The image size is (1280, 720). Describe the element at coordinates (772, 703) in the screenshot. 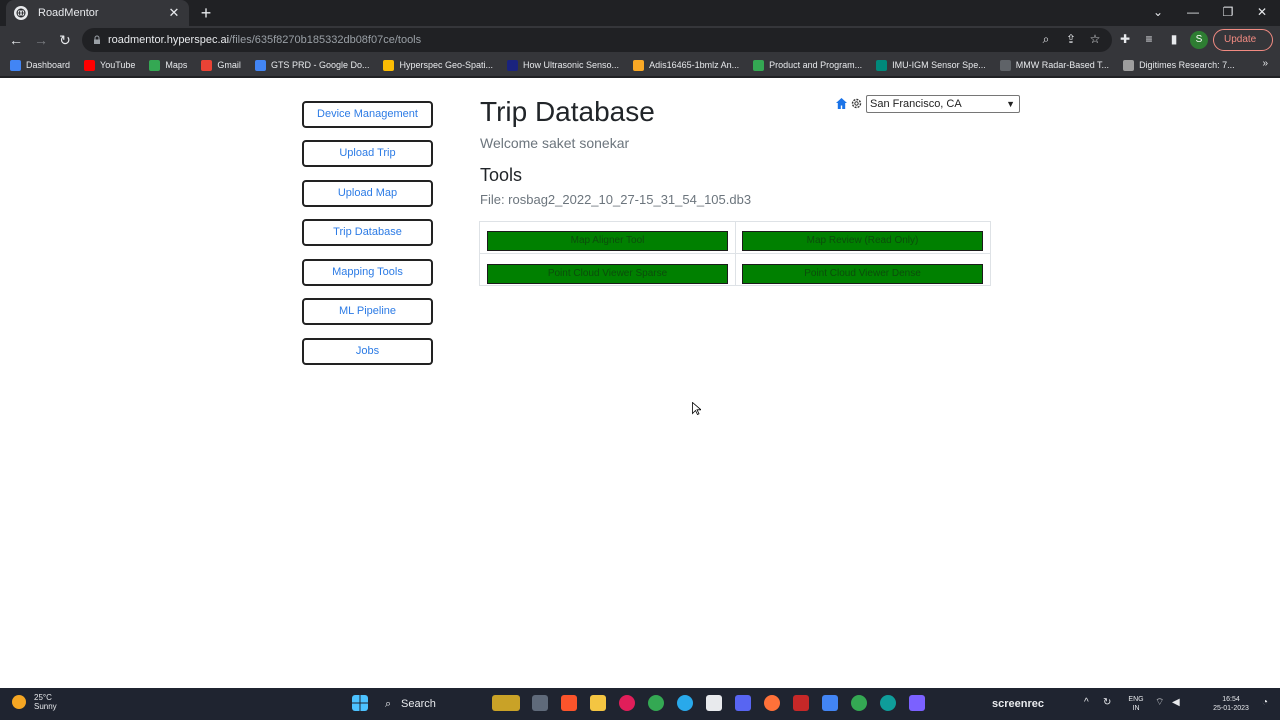

I see `firefox-icon` at that location.